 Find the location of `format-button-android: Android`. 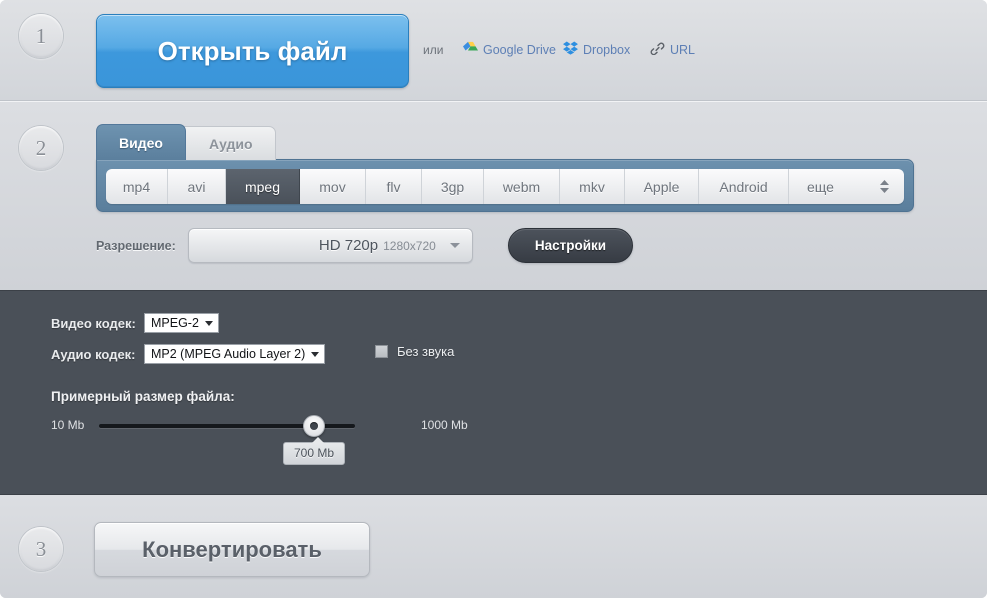

format-button-android: Android is located at coordinates (744, 186).